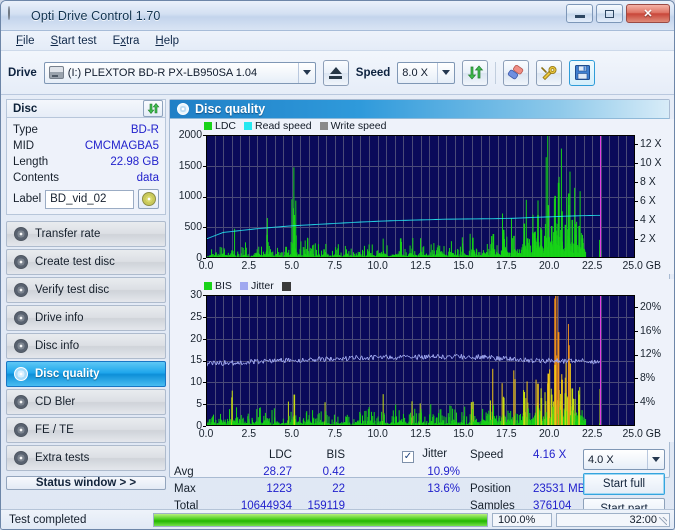 The height and width of the screenshot is (530, 675). What do you see at coordinates (86, 318) in the screenshot?
I see `sidebar-item-drive-info: Drive info` at bounding box center [86, 318].